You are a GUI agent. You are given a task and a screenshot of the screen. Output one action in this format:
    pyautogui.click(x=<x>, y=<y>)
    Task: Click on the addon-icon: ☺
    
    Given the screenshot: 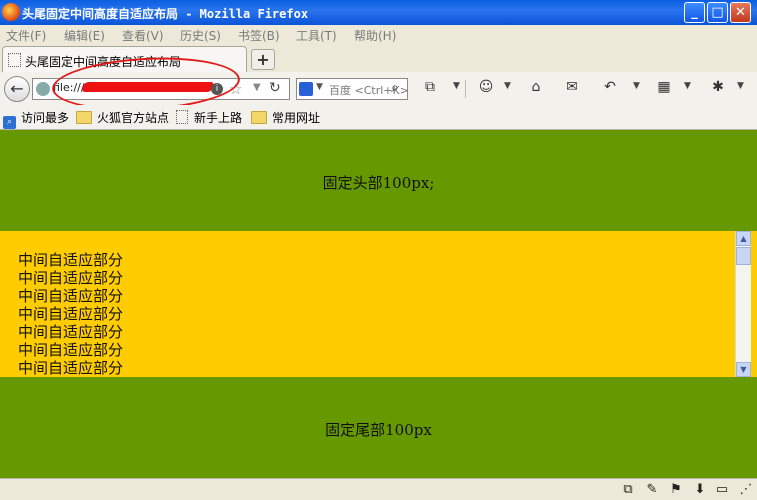 What is the action you would take?
    pyautogui.click(x=486, y=87)
    